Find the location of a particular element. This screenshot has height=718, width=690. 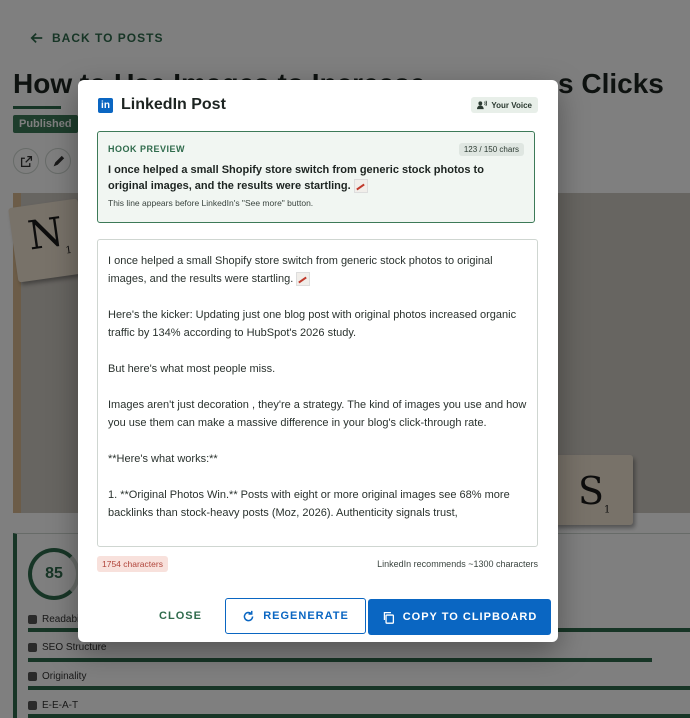

modal-title: LinkedIn Post is located at coordinates (173, 104).